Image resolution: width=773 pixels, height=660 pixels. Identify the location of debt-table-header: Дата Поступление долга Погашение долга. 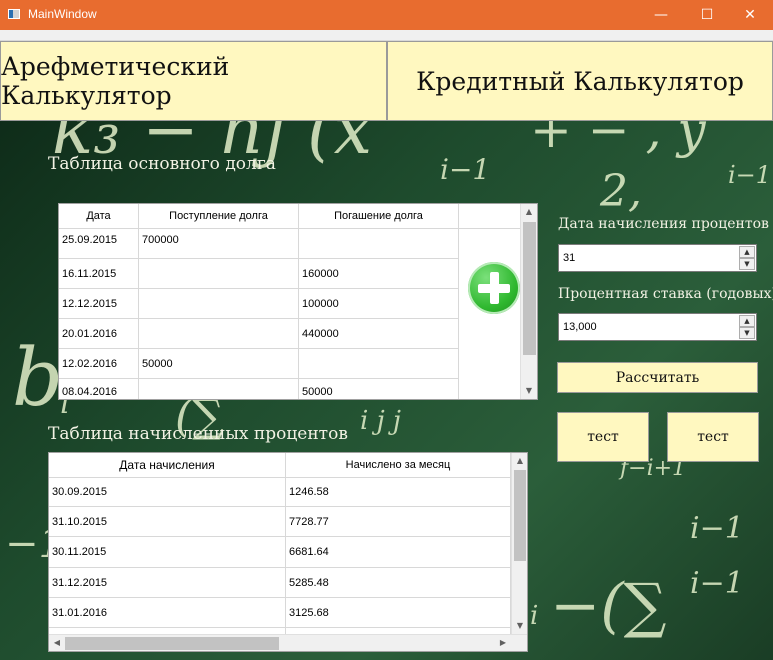
(289, 216).